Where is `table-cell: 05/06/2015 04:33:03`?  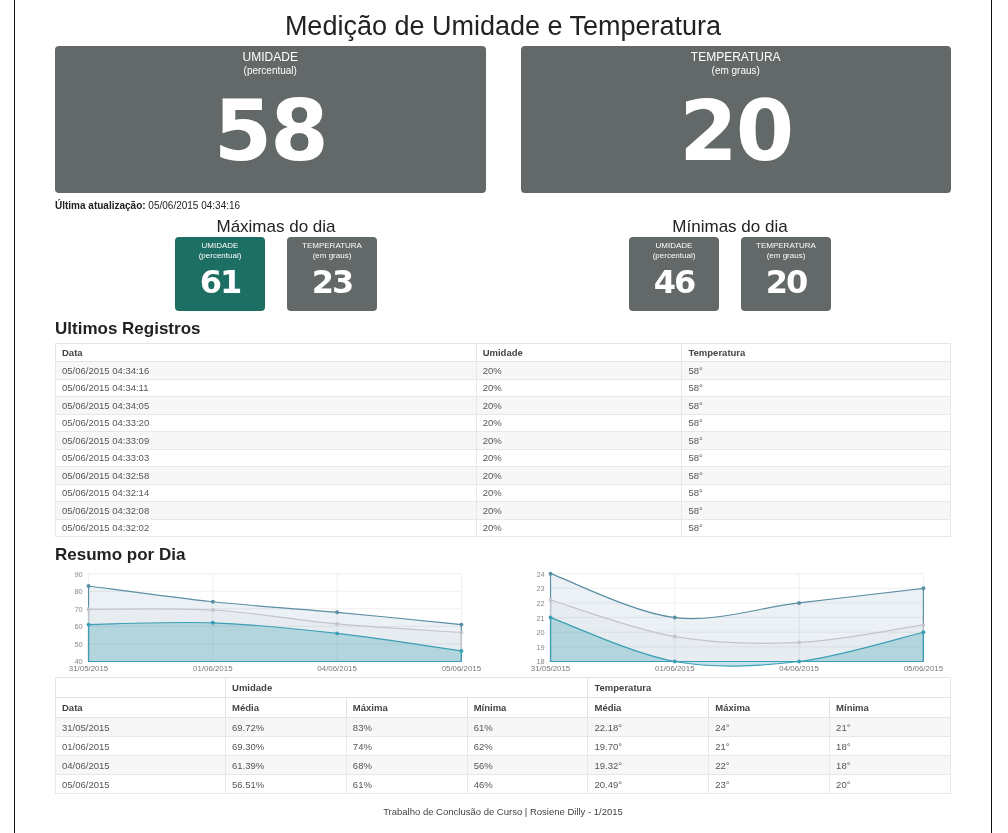 table-cell: 05/06/2015 04:33:03 is located at coordinates (266, 458).